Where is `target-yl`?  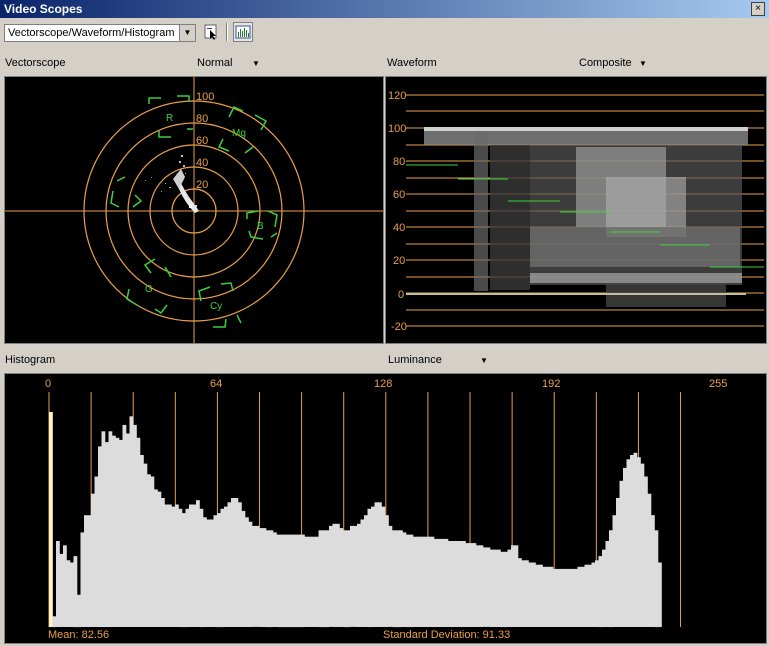 target-yl is located at coordinates (126, 192).